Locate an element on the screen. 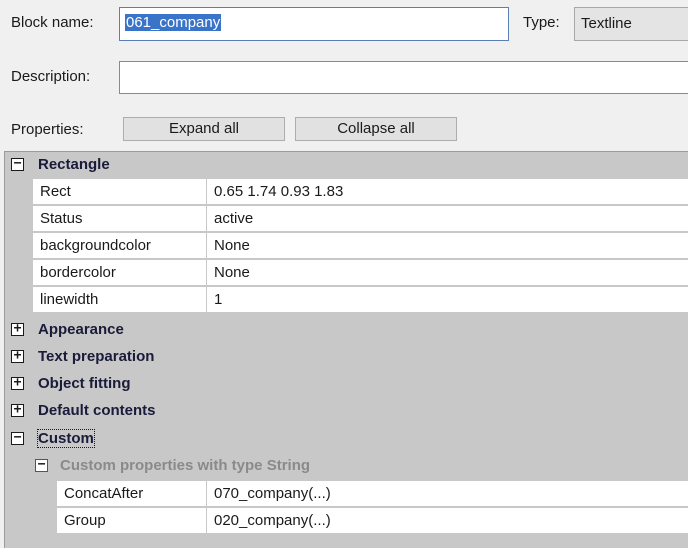  property-name: backgroundcolor is located at coordinates (119, 246).